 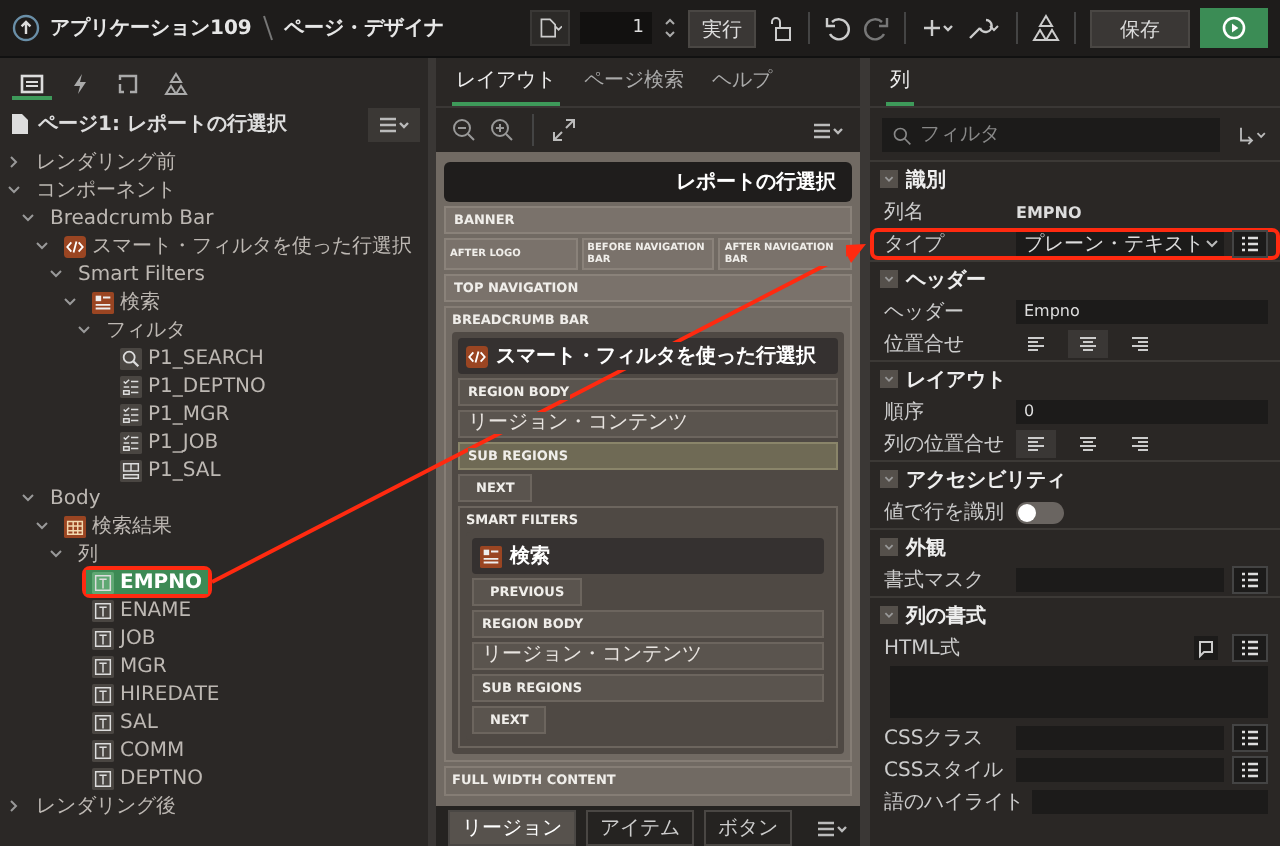 I want to click on tree-item: 検索, so click(x=126, y=302).